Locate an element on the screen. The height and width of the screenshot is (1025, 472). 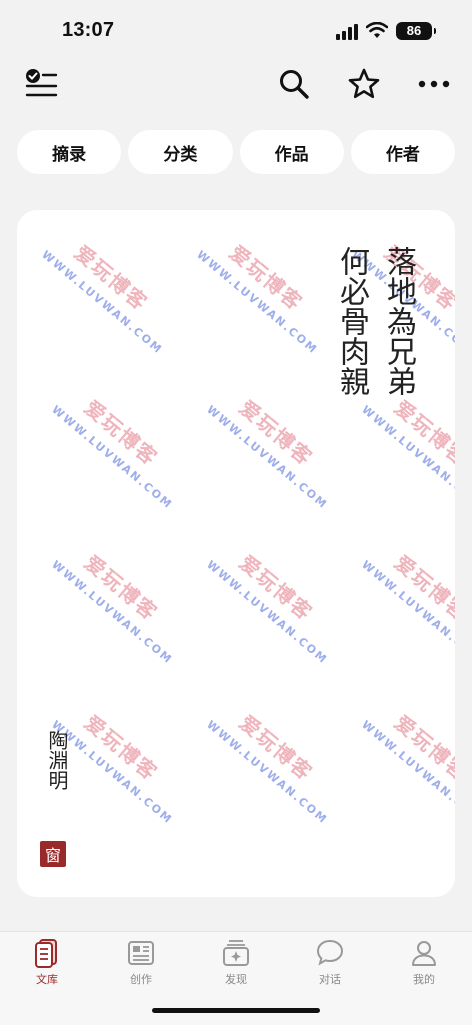
chat-icon is located at coordinates (330, 952).